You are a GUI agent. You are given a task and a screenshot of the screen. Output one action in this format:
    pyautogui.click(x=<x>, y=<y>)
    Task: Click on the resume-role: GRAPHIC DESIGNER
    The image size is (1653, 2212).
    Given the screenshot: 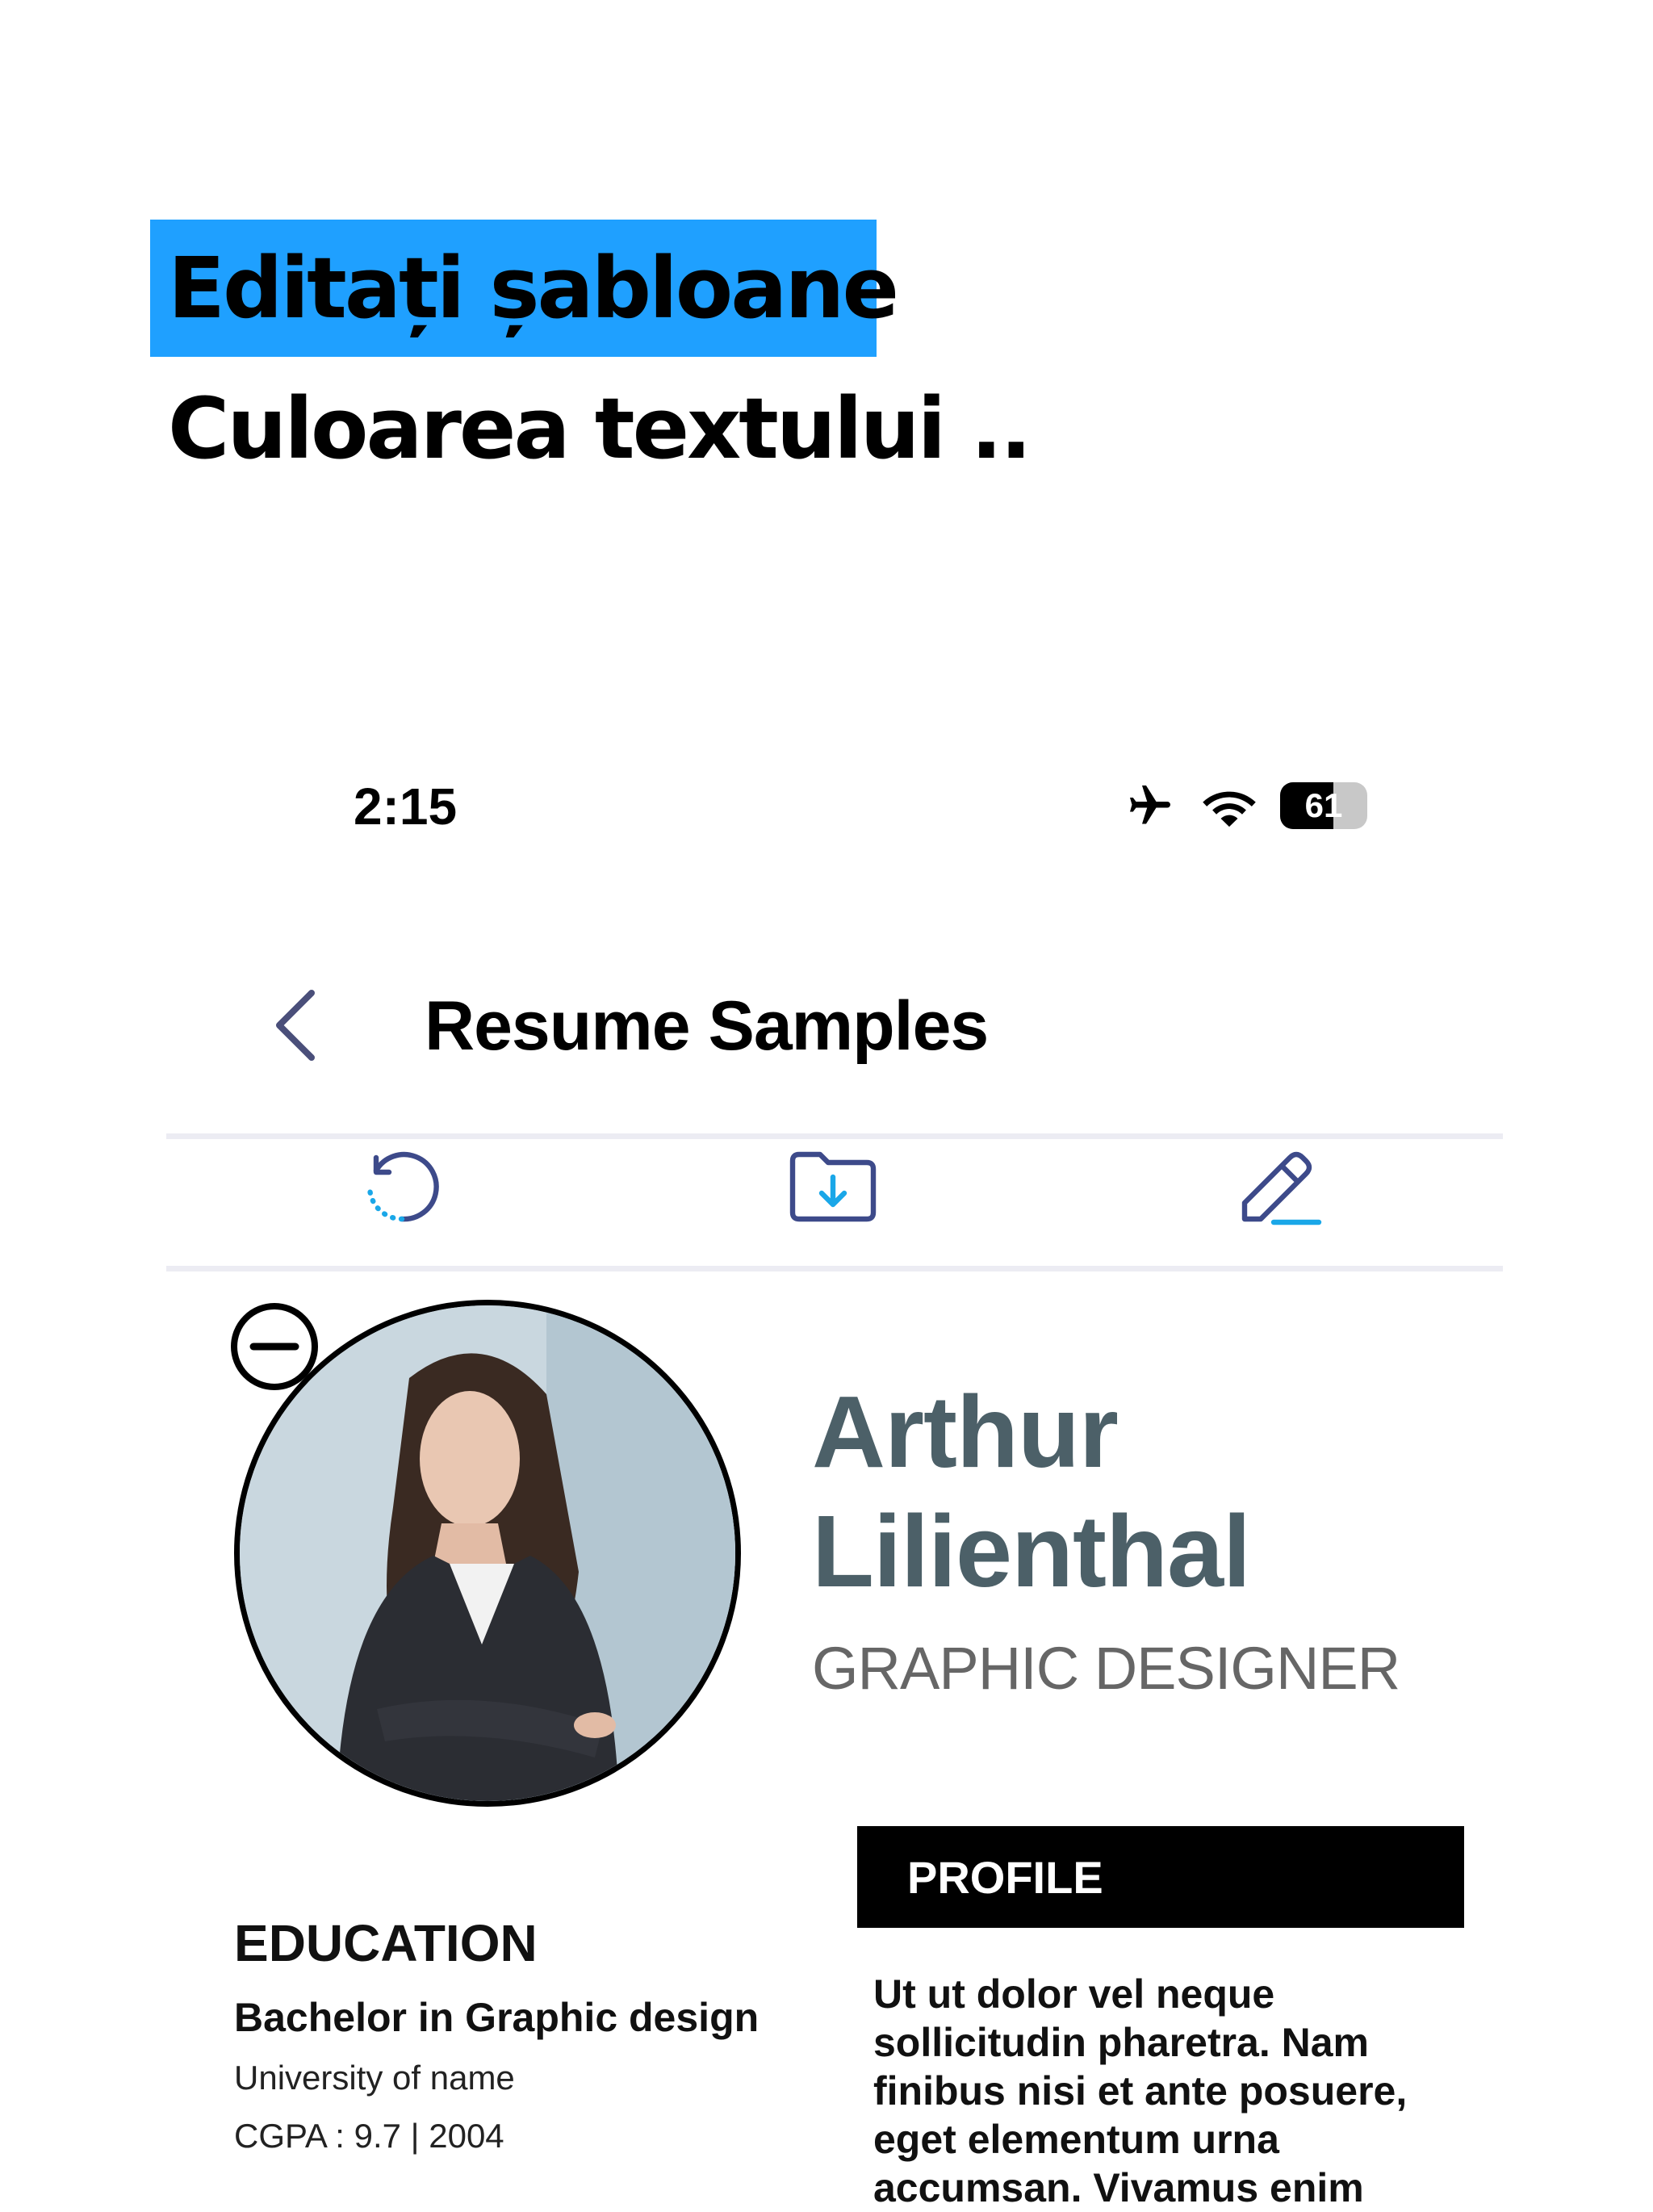 What is the action you would take?
    pyautogui.click(x=1106, y=1668)
    